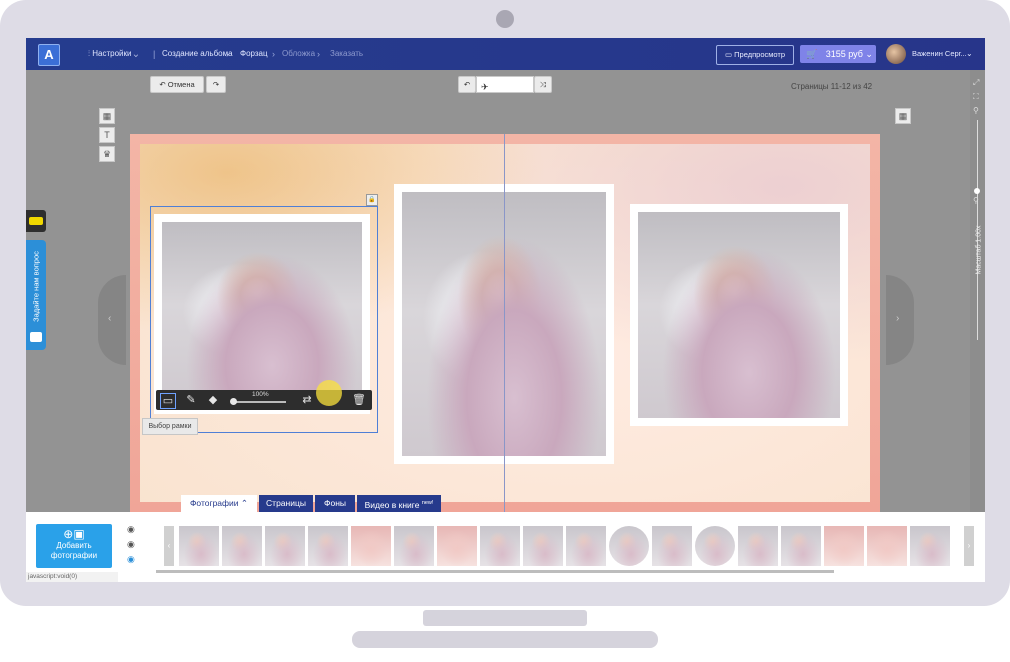 The height and width of the screenshot is (662, 1010). I want to click on tooltip: Выбор рамки, so click(170, 426).